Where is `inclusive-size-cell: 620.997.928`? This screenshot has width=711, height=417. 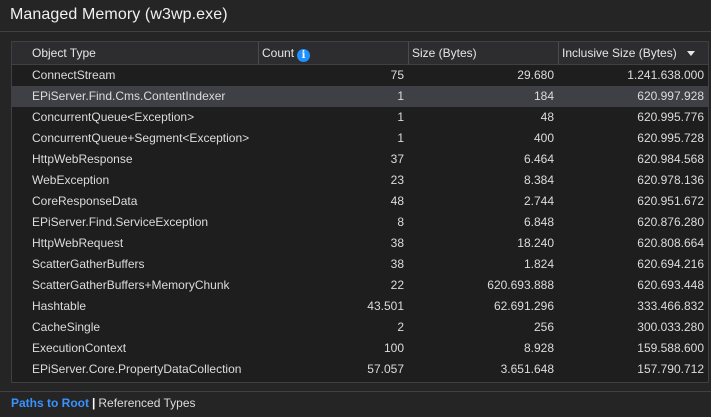 inclusive-size-cell: 620.997.928 is located at coordinates (670, 96).